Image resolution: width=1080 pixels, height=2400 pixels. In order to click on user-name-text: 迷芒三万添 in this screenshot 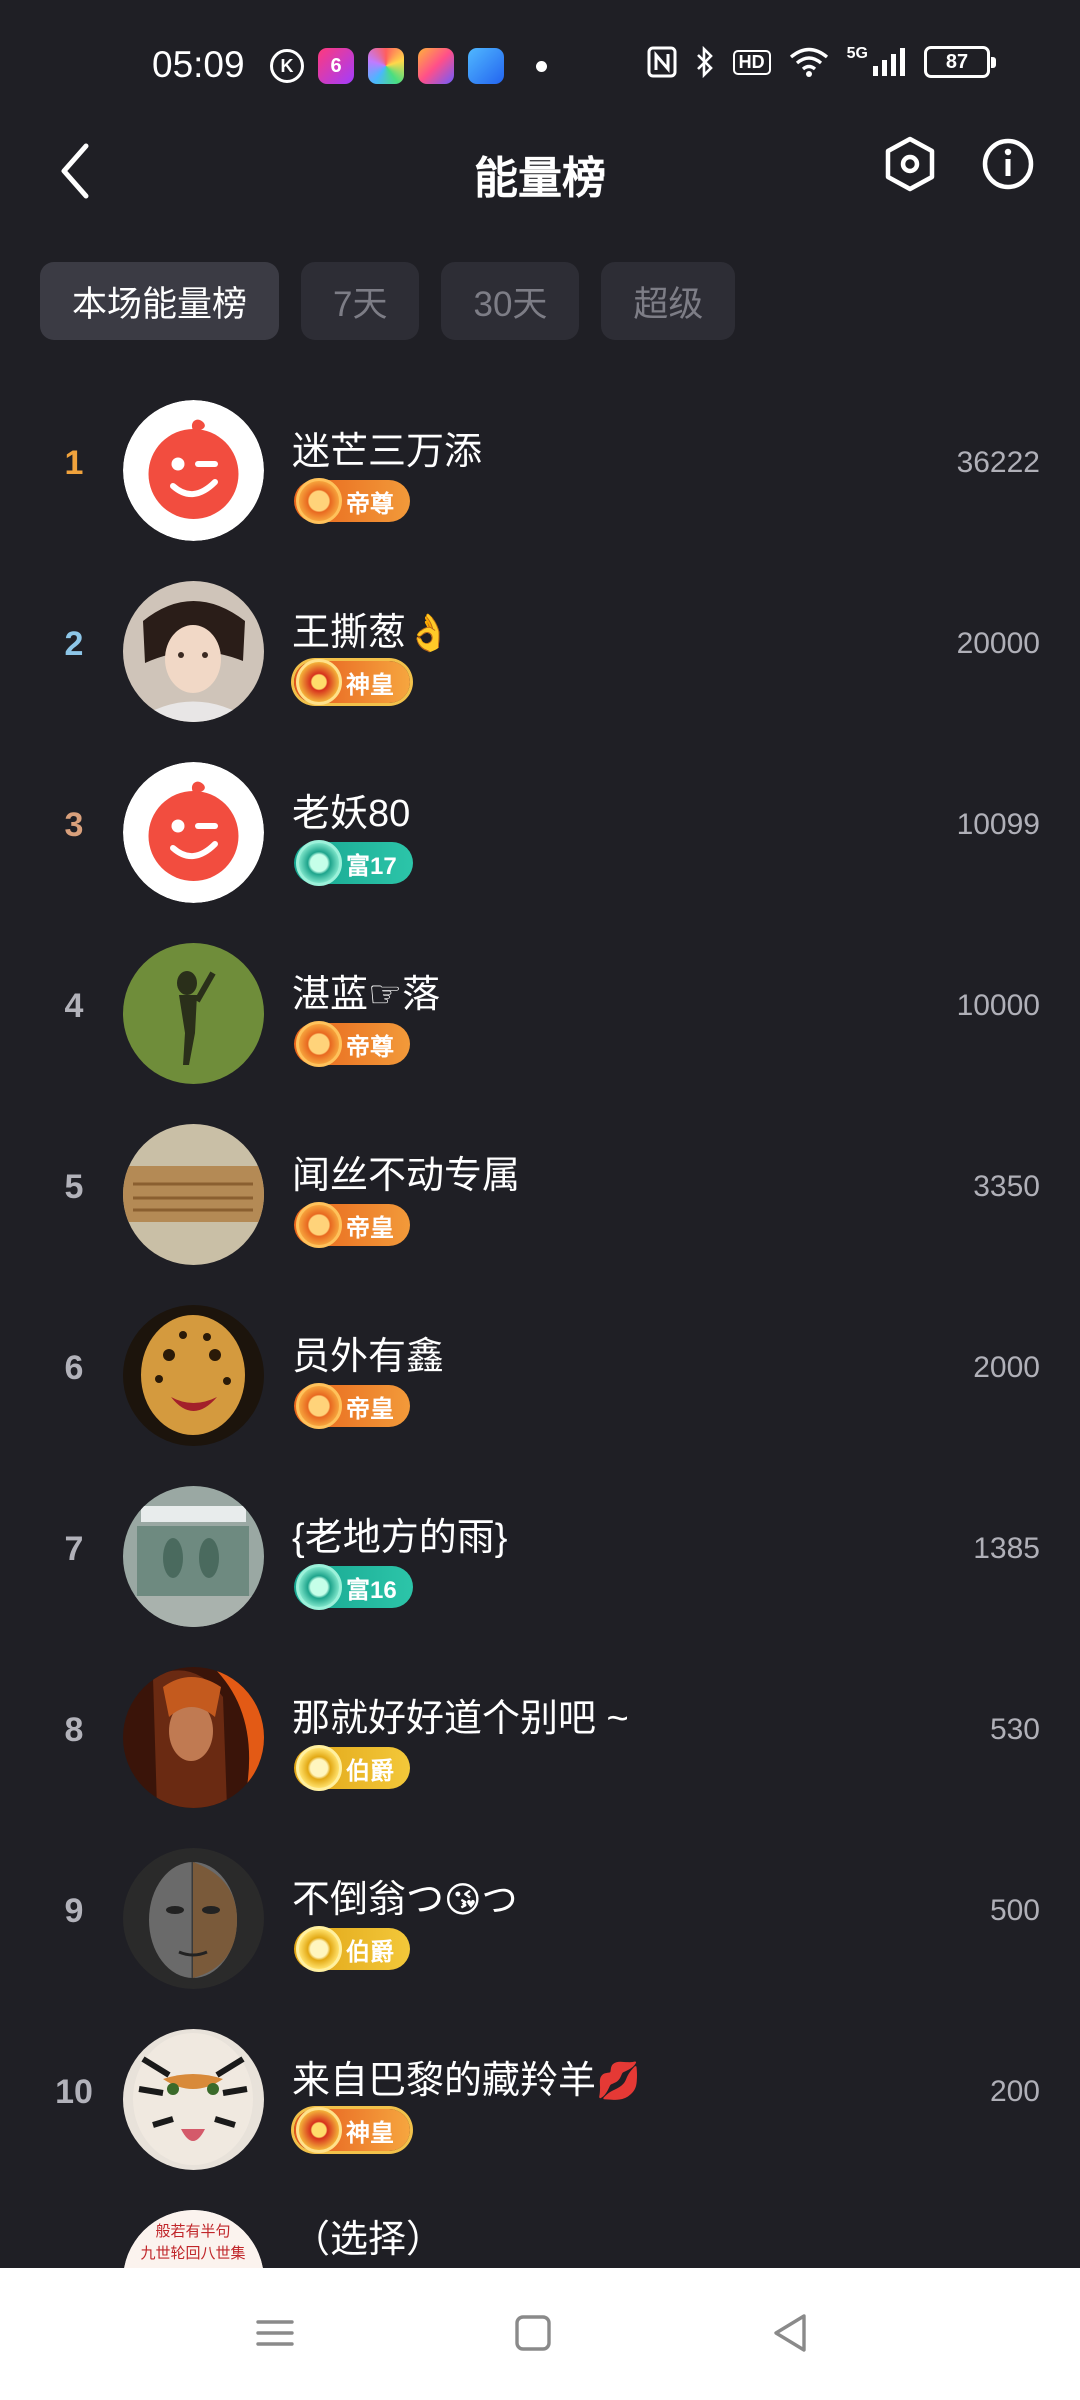, I will do `click(387, 452)`.